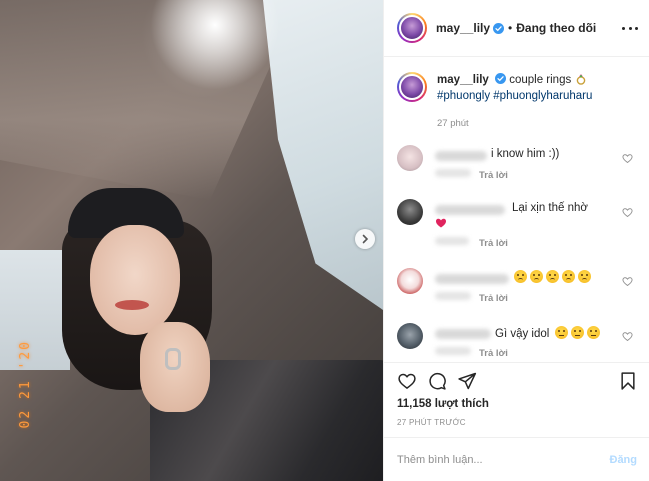 The height and width of the screenshot is (481, 649). I want to click on add-comment-bar: Đăng, so click(516, 459).